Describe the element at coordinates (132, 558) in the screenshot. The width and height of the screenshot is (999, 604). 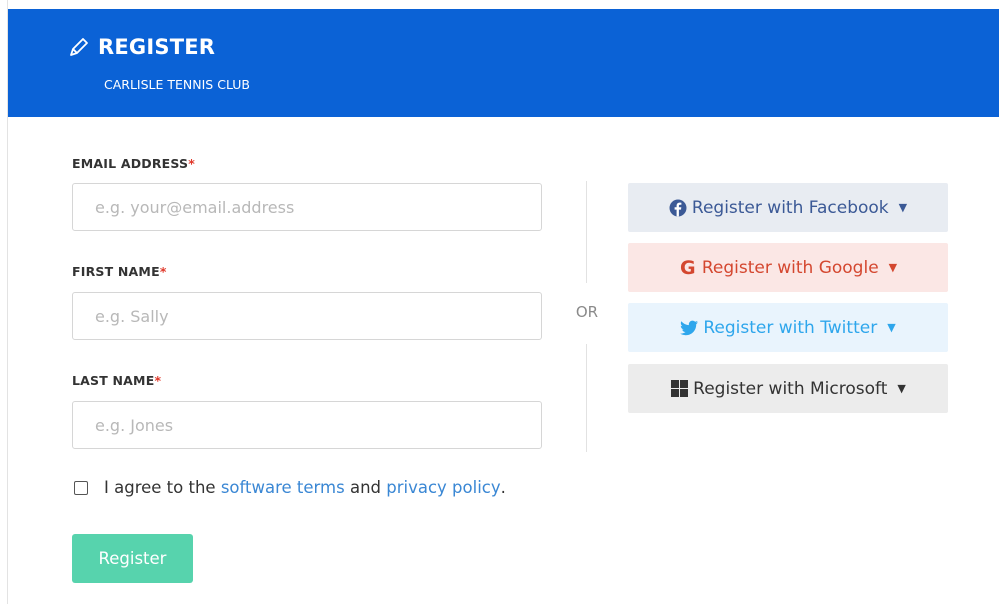
I see `register-button: Register` at that location.